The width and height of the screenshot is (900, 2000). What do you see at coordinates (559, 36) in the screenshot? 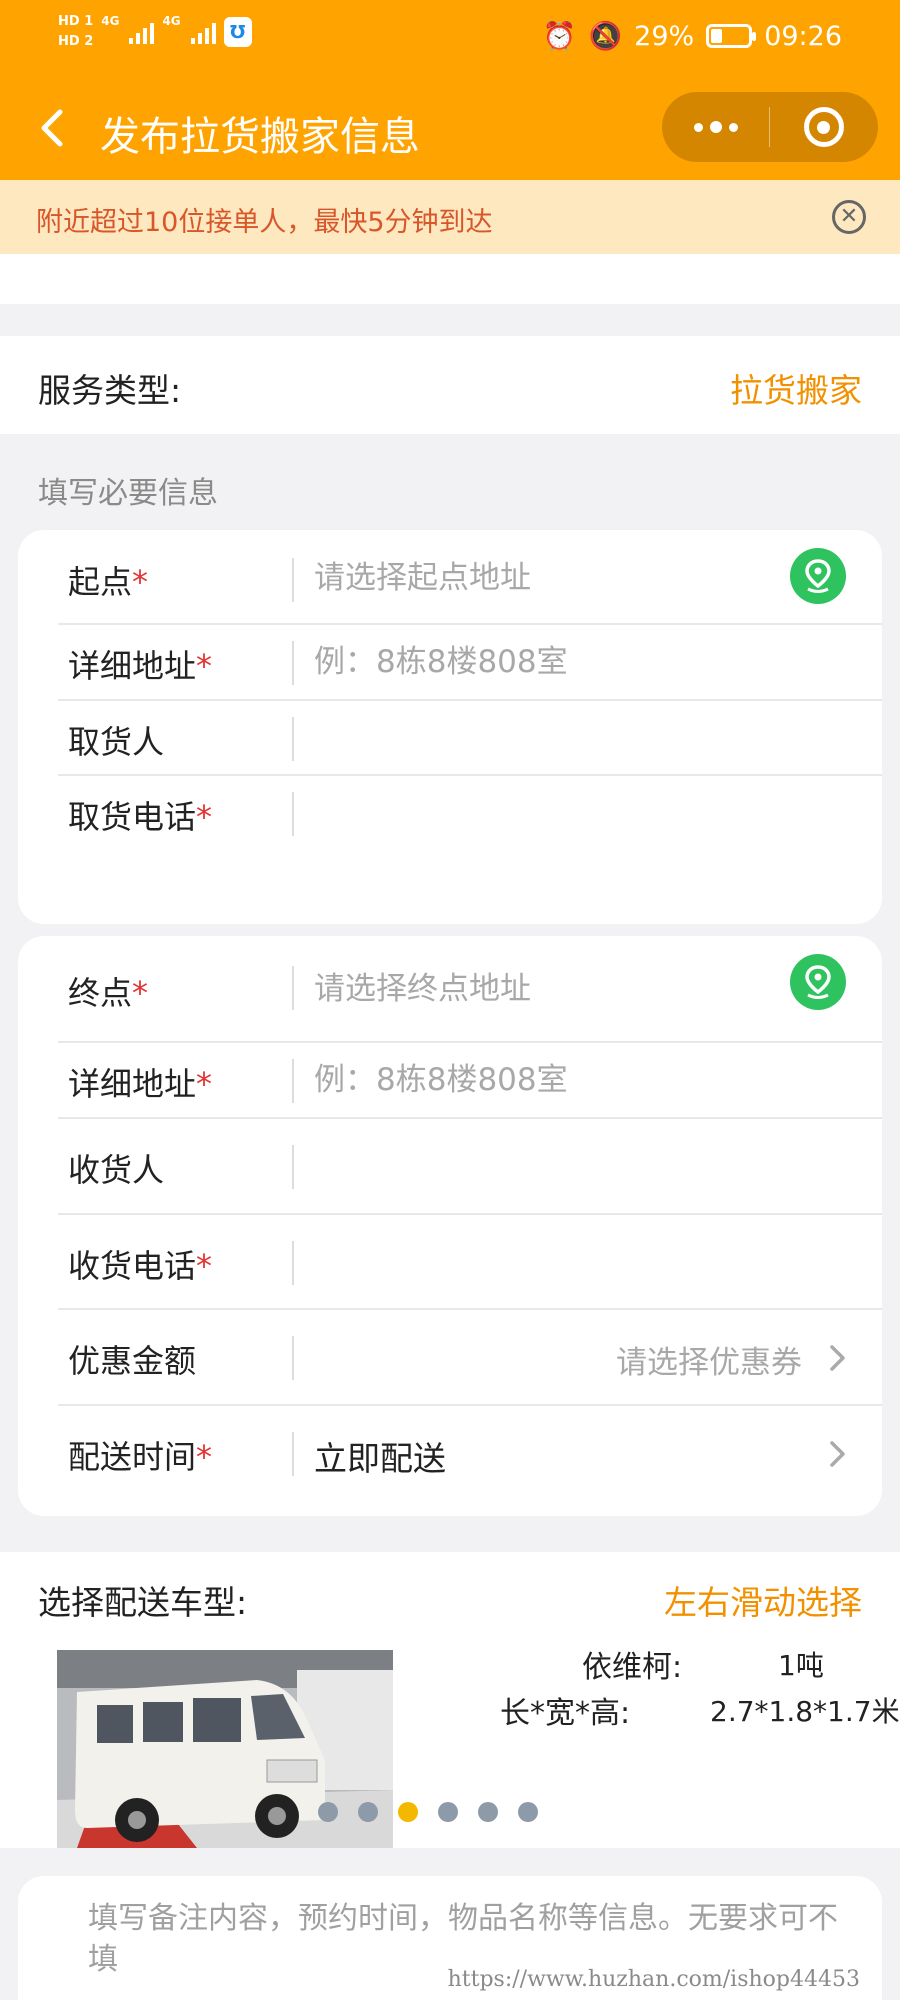
I see `alarm-icon: ⏰` at bounding box center [559, 36].